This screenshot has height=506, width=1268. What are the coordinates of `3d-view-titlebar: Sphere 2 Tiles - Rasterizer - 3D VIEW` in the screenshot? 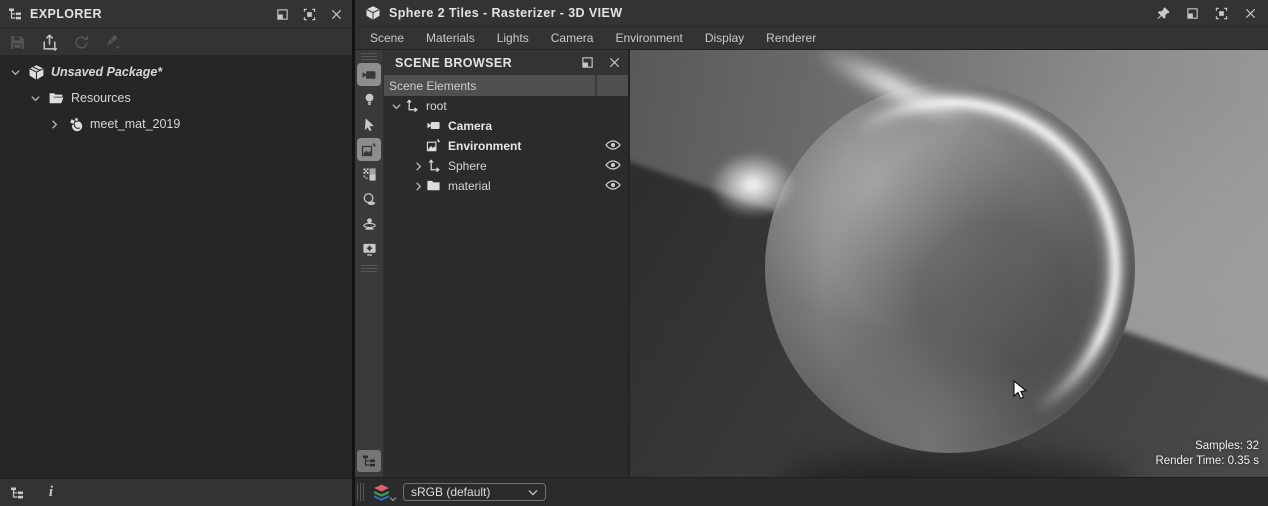 It's located at (811, 13).